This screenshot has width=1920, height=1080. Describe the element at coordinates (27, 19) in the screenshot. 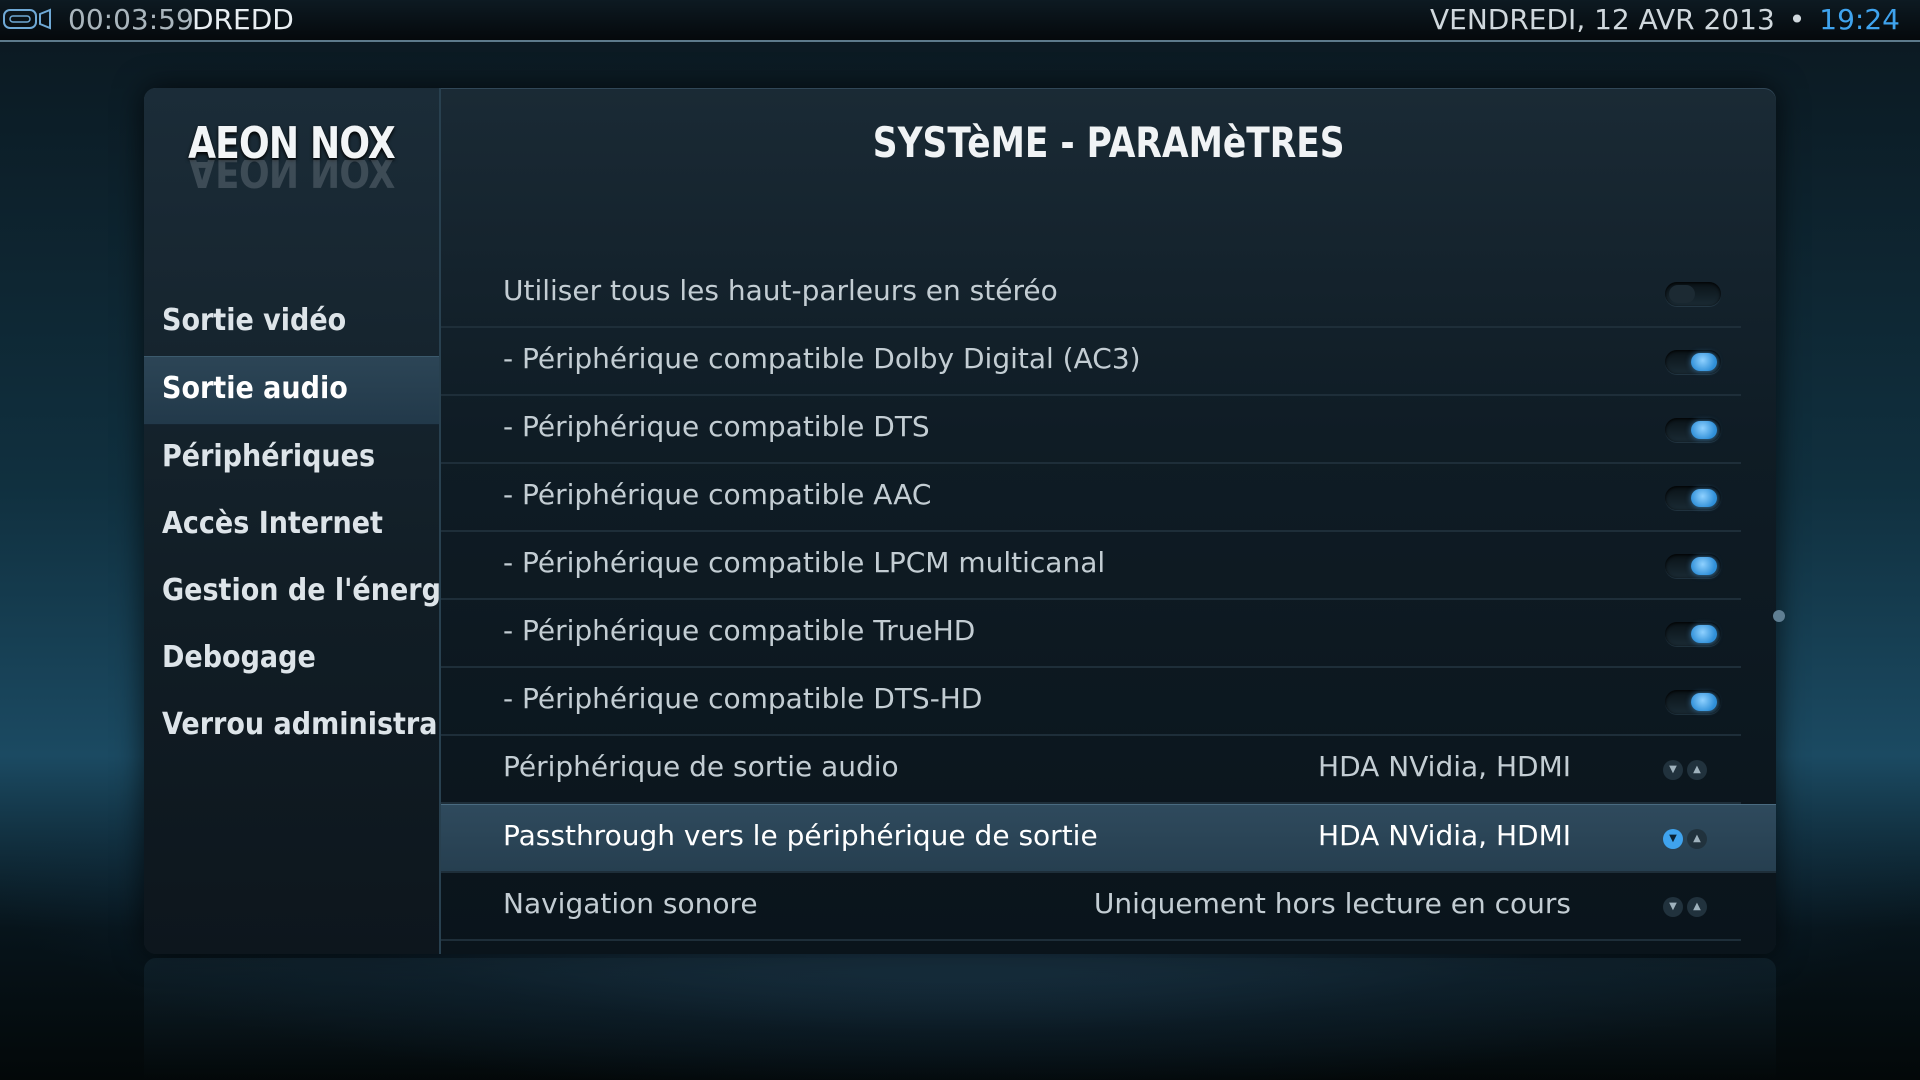

I see `media-playback-icon` at that location.